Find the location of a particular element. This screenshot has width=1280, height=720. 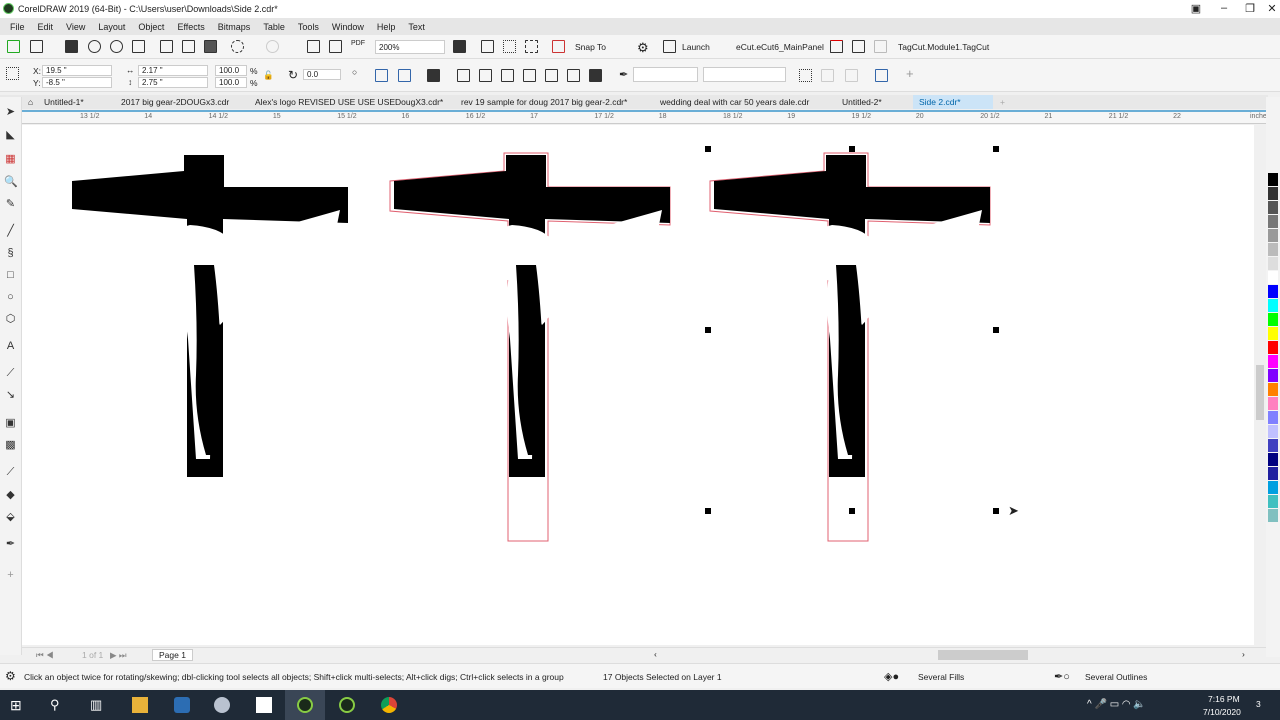

width-field: 2.17 " is located at coordinates (173, 70).